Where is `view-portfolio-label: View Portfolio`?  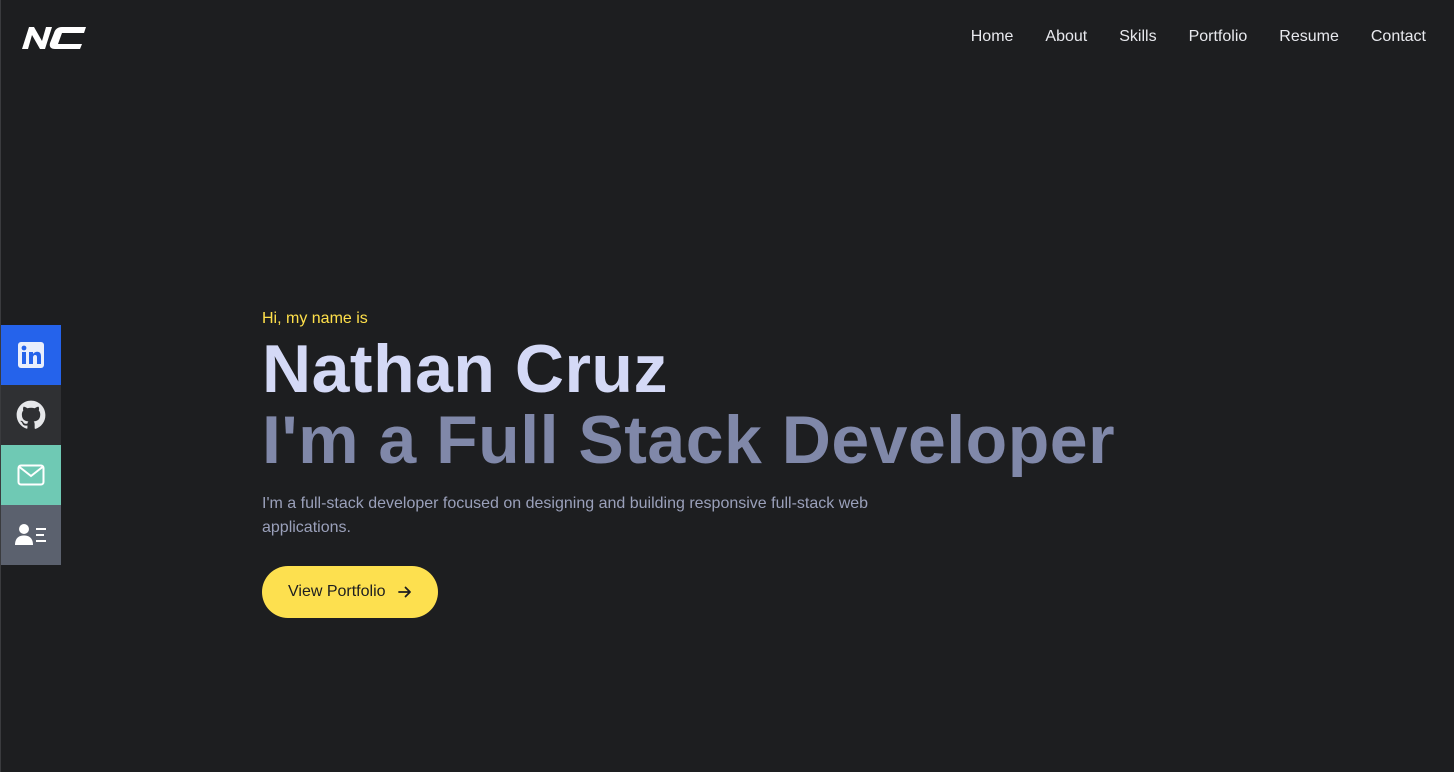 view-portfolio-label: View Portfolio is located at coordinates (337, 591).